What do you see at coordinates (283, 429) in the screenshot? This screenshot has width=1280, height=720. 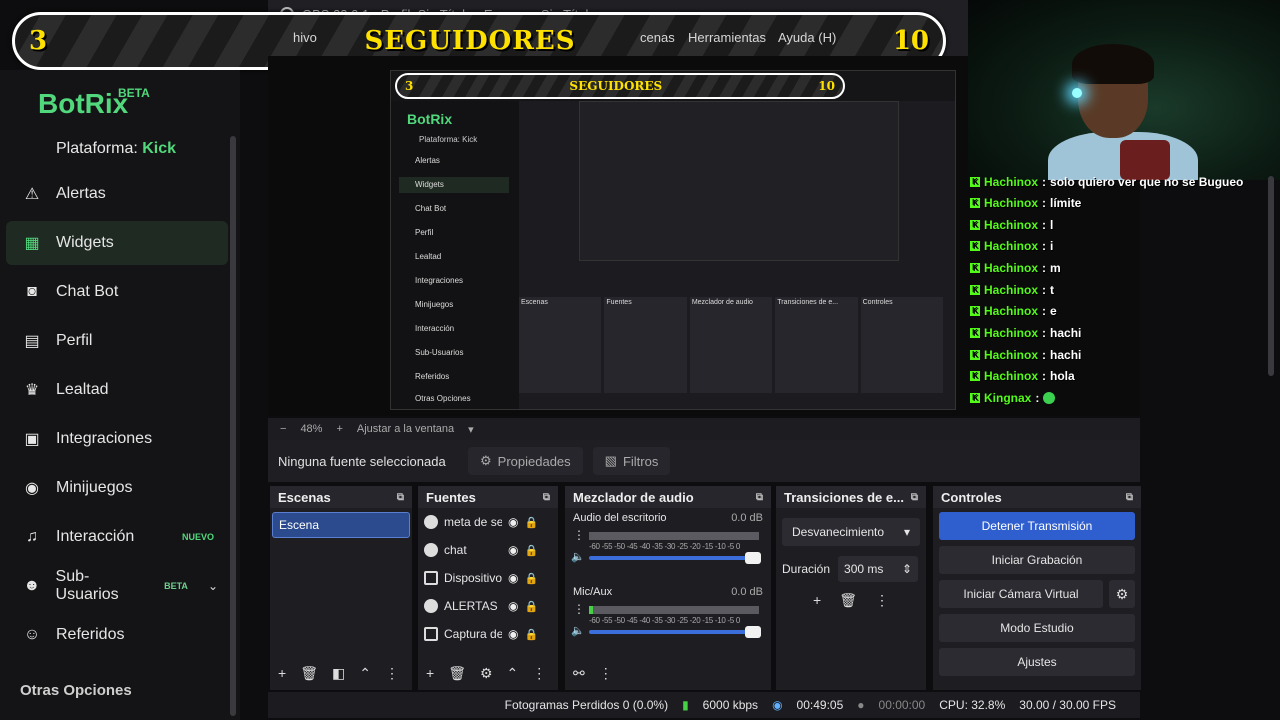 I see `zoom-out-button: −` at bounding box center [283, 429].